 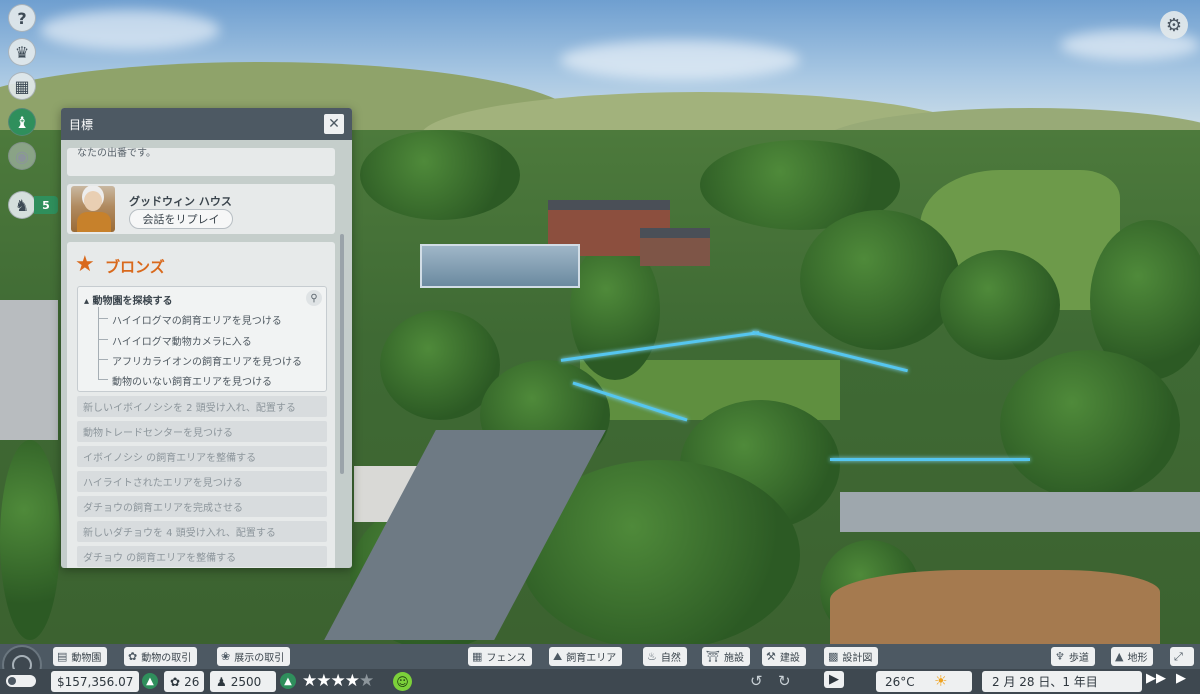 I want to click on walkway, so click(x=1020, y=512).